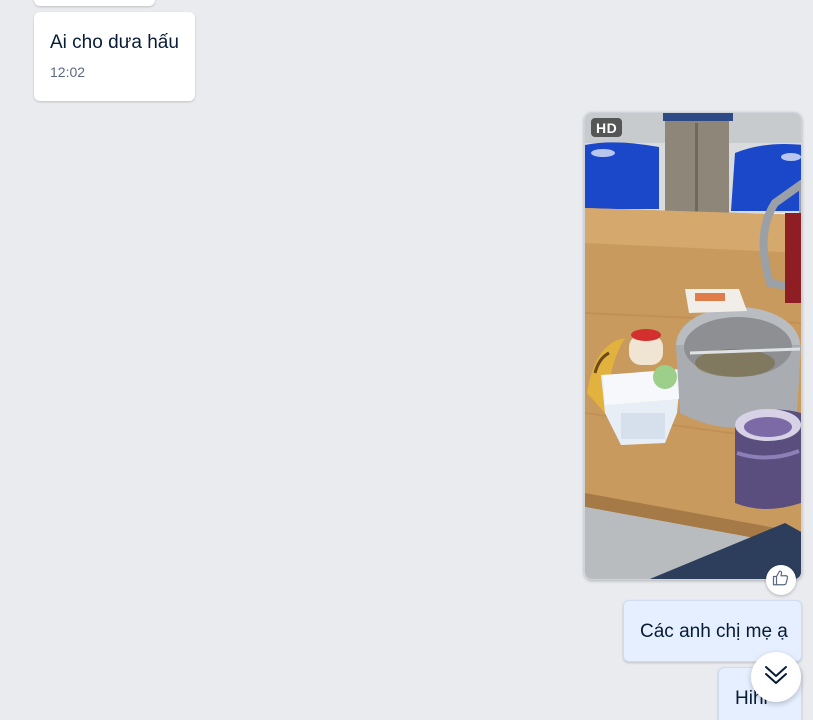 Image resolution: width=813 pixels, height=720 pixels. I want to click on message-time: 12:02, so click(68, 72).